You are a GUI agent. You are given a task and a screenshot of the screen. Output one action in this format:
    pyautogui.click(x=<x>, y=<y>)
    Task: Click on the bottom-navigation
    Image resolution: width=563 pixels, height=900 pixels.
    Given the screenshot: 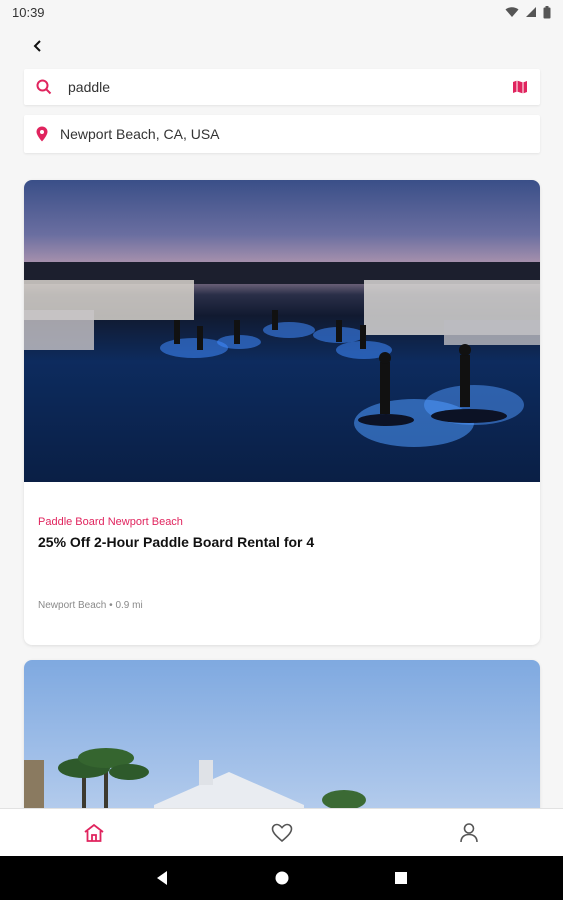 What is the action you would take?
    pyautogui.click(x=281, y=832)
    